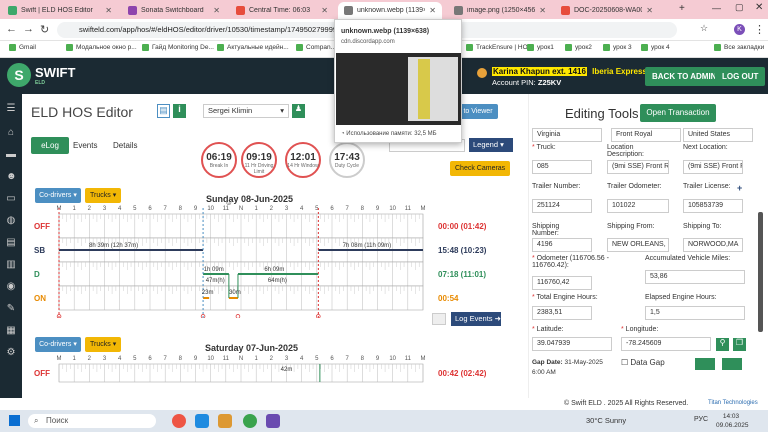  Describe the element at coordinates (225, 421) in the screenshot. I see `folder-taskbar-icon` at that location.